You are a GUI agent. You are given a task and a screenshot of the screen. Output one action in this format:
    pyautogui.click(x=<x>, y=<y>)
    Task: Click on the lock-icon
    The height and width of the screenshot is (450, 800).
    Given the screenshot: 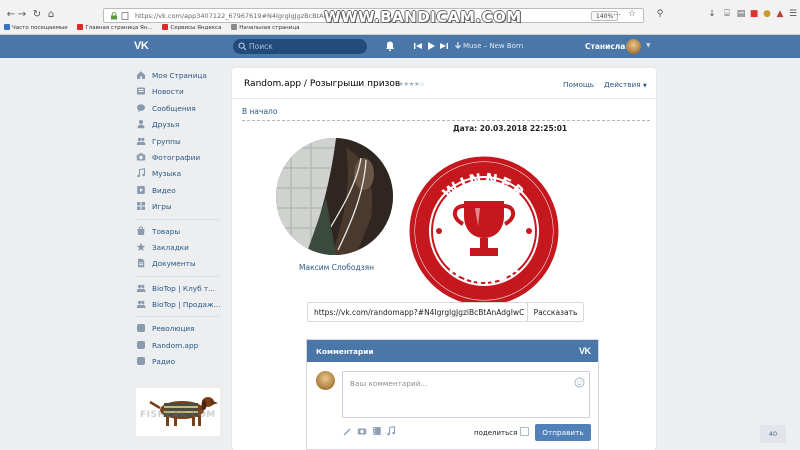 What is the action you would take?
    pyautogui.click(x=114, y=16)
    